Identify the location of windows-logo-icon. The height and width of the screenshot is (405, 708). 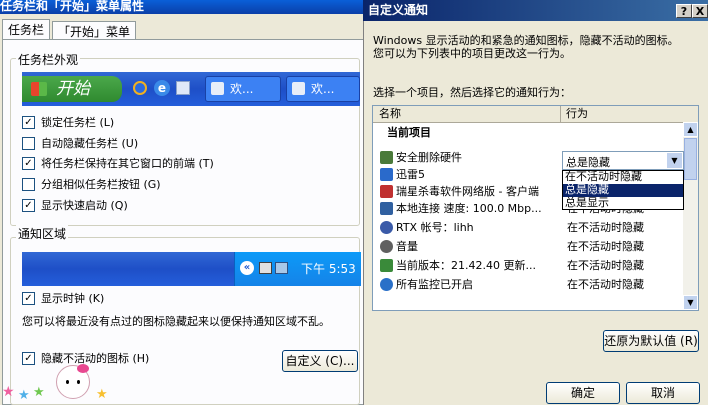
(39, 89).